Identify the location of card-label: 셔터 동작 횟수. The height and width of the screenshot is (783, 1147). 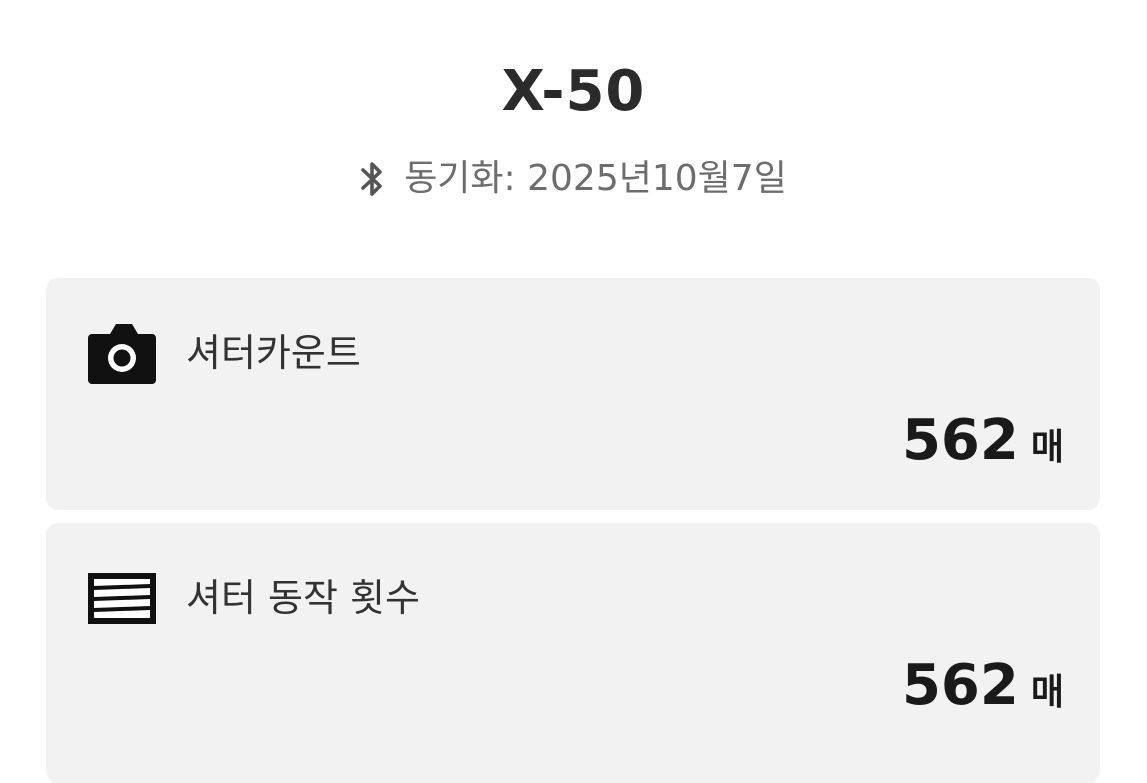
(303, 598).